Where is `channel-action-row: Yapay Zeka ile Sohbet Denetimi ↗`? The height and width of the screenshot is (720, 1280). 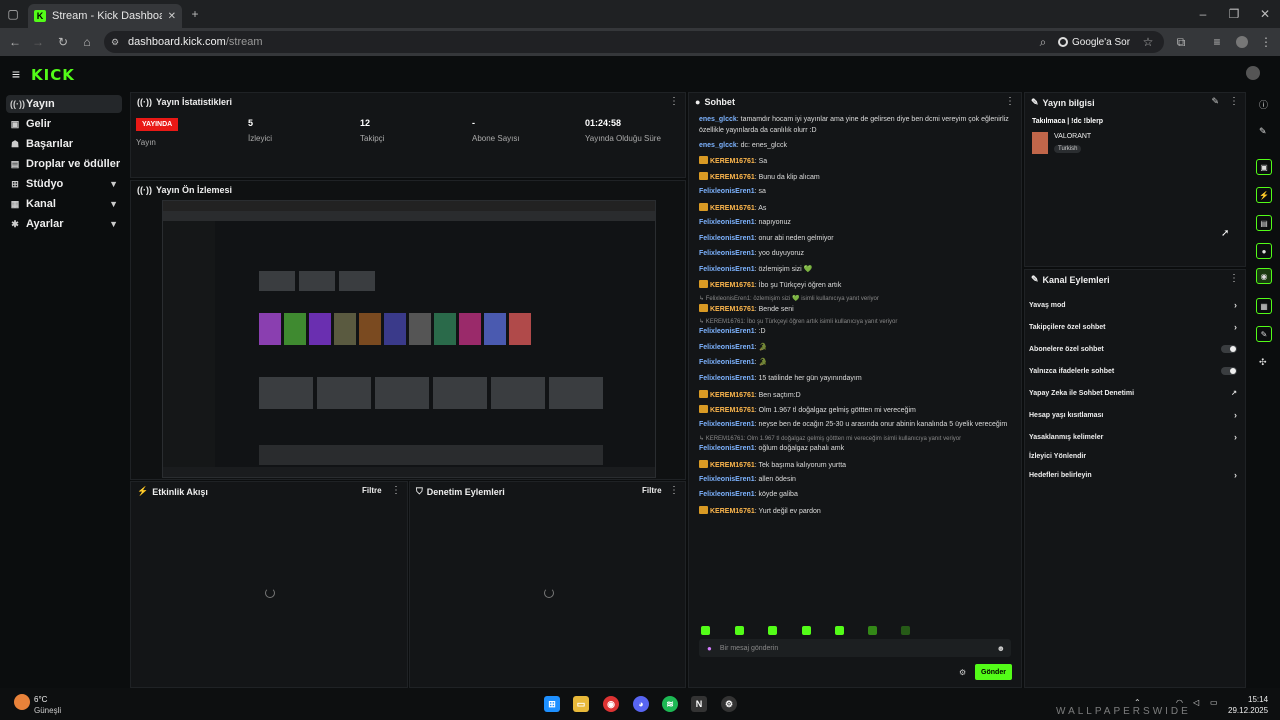 channel-action-row: Yapay Zeka ile Sohbet Denetimi ↗ is located at coordinates (1135, 393).